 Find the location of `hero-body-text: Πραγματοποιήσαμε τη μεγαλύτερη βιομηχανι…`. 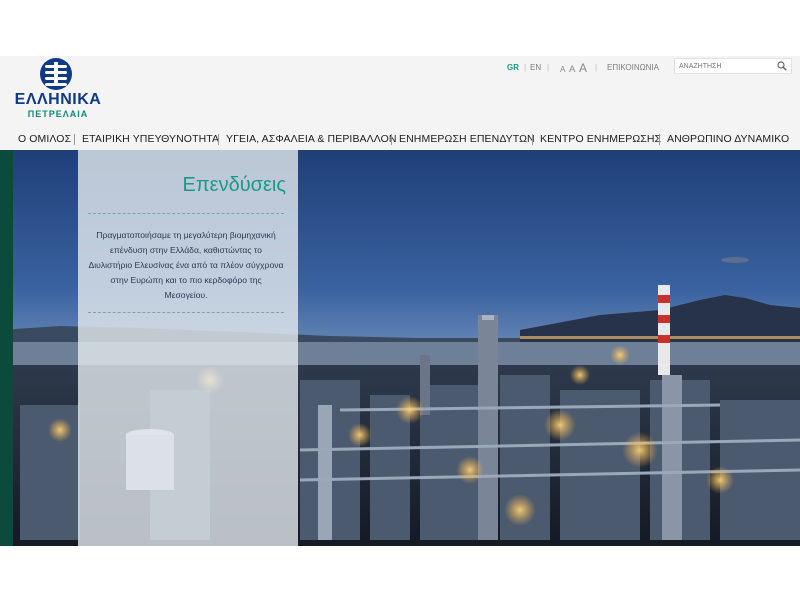

hero-body-text: Πραγματοποιήσαμε τη μεγαλύτερη βιομηχανι… is located at coordinates (186, 265).